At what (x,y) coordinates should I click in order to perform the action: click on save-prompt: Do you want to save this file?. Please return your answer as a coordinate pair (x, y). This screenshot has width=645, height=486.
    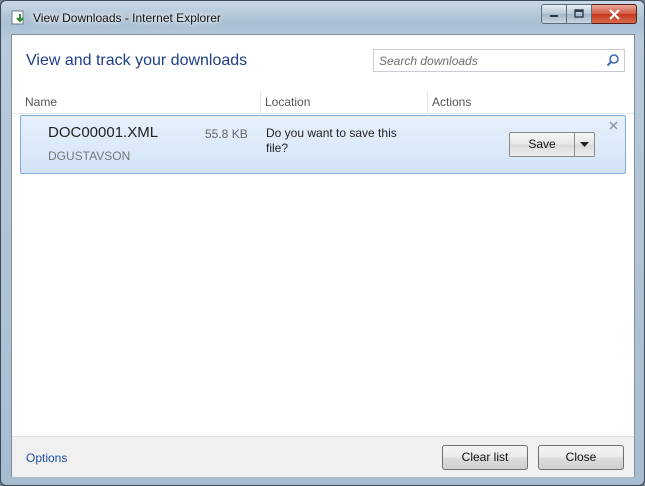
    Looking at the image, I should click on (331, 140).